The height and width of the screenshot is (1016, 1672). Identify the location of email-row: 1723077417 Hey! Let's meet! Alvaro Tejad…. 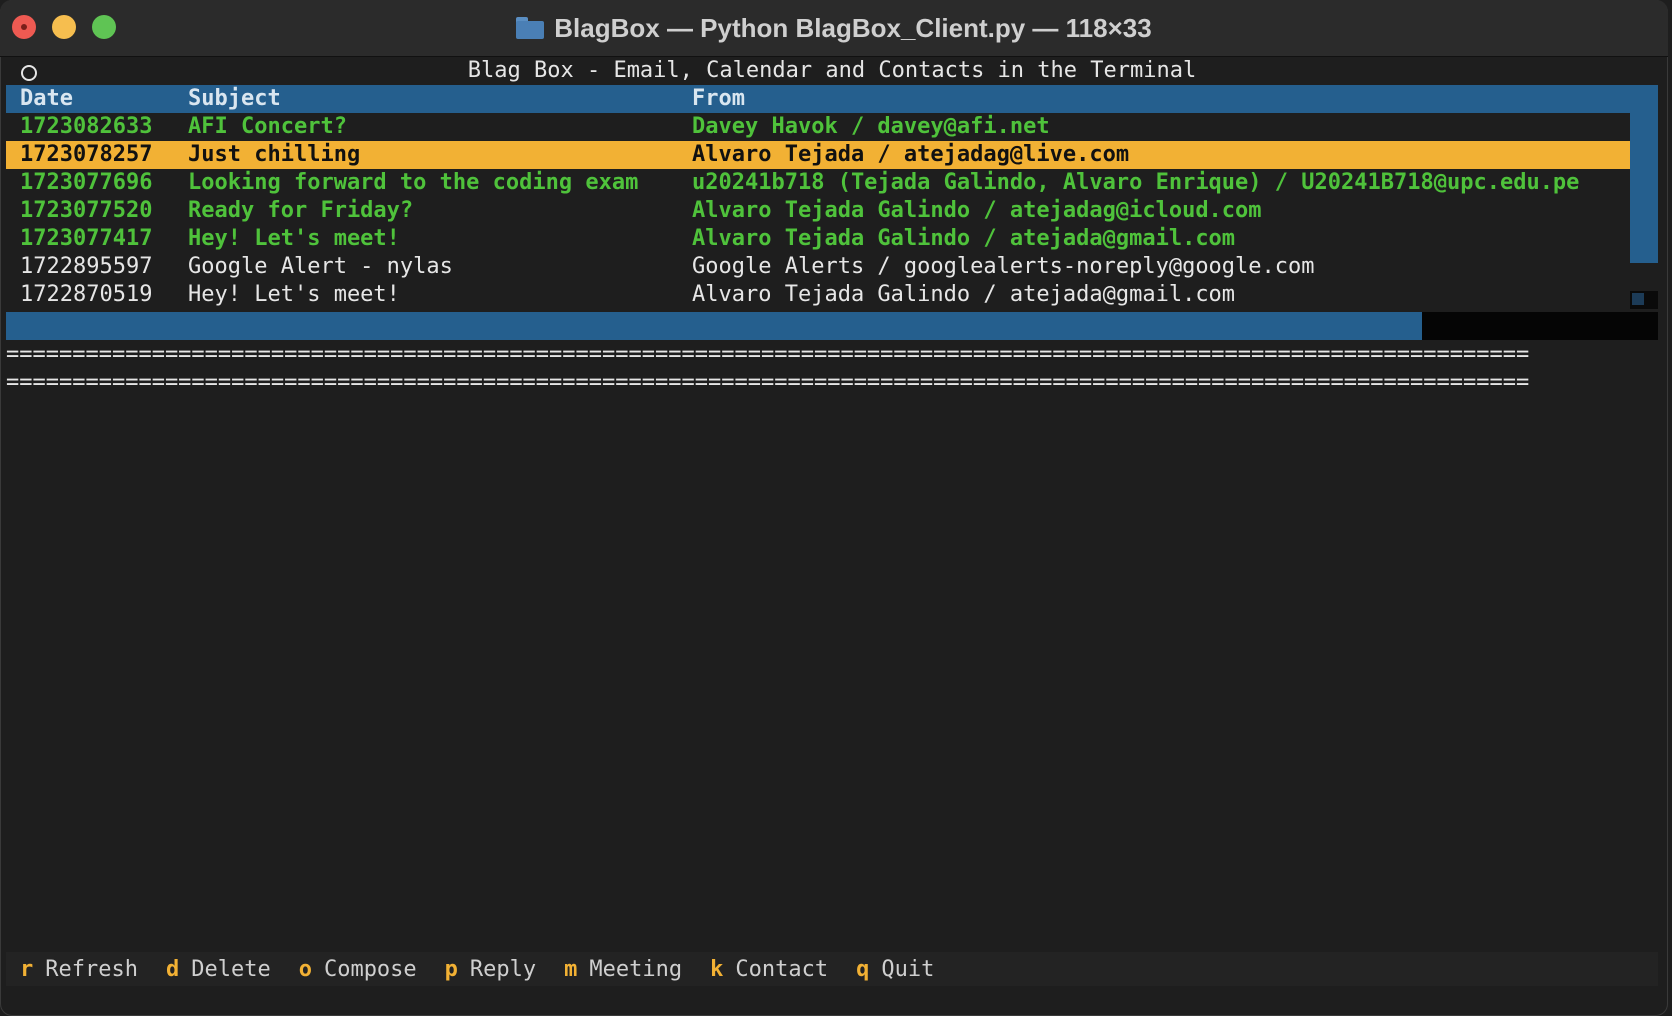
(832, 239).